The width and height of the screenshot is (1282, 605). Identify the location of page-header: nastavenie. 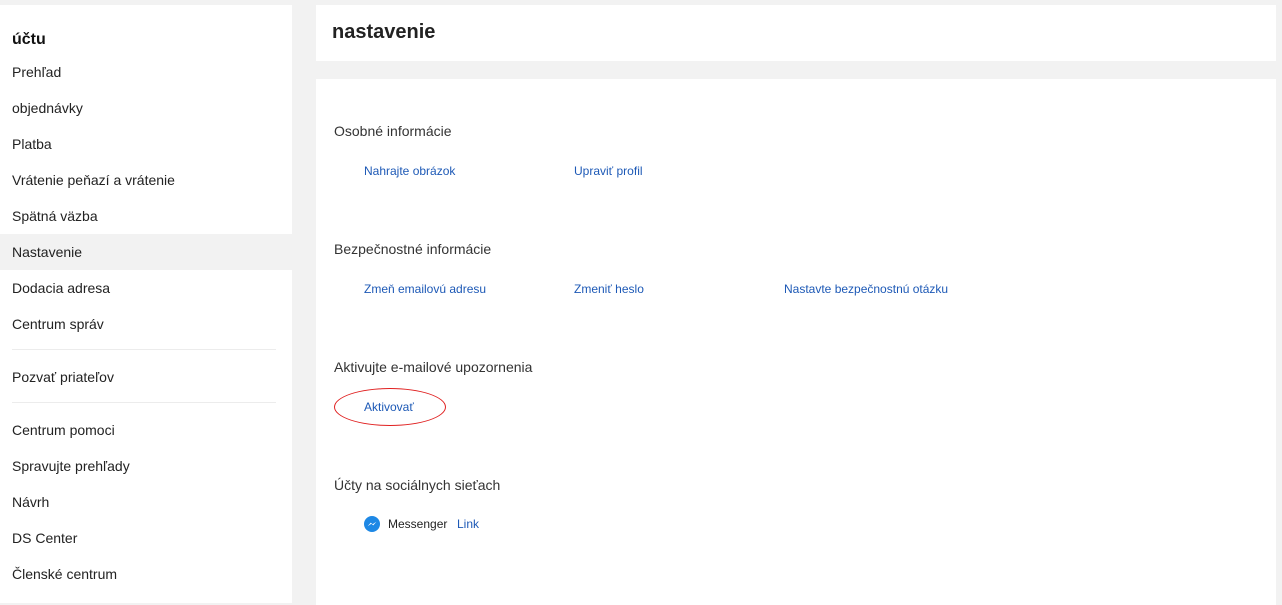
(796, 33).